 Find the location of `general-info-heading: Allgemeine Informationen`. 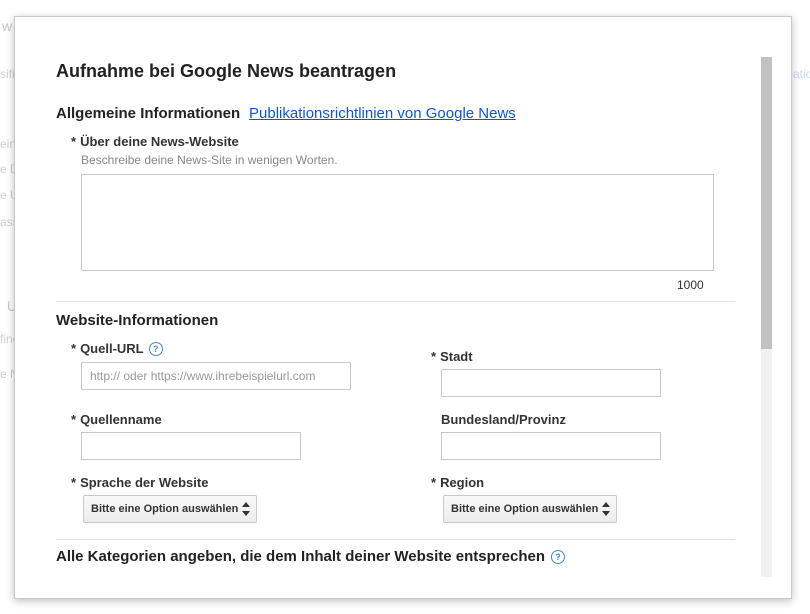

general-info-heading: Allgemeine Informationen is located at coordinates (148, 113).